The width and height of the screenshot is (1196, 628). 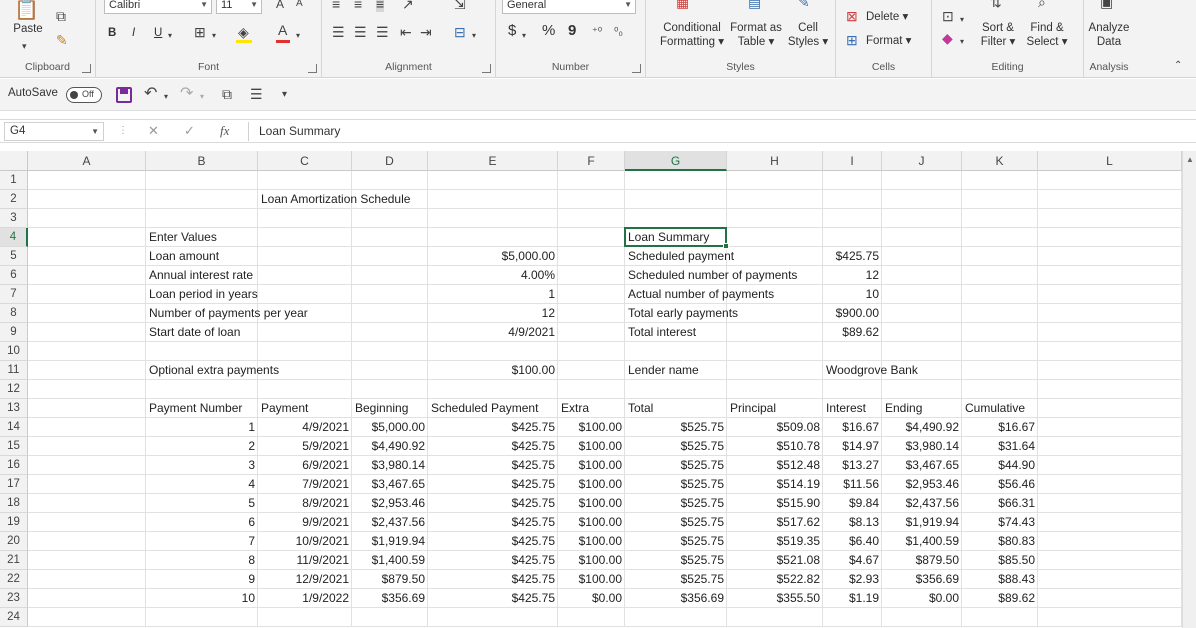 What do you see at coordinates (305, 427) in the screenshot?
I see `table-cell: 4/9/2021` at bounding box center [305, 427].